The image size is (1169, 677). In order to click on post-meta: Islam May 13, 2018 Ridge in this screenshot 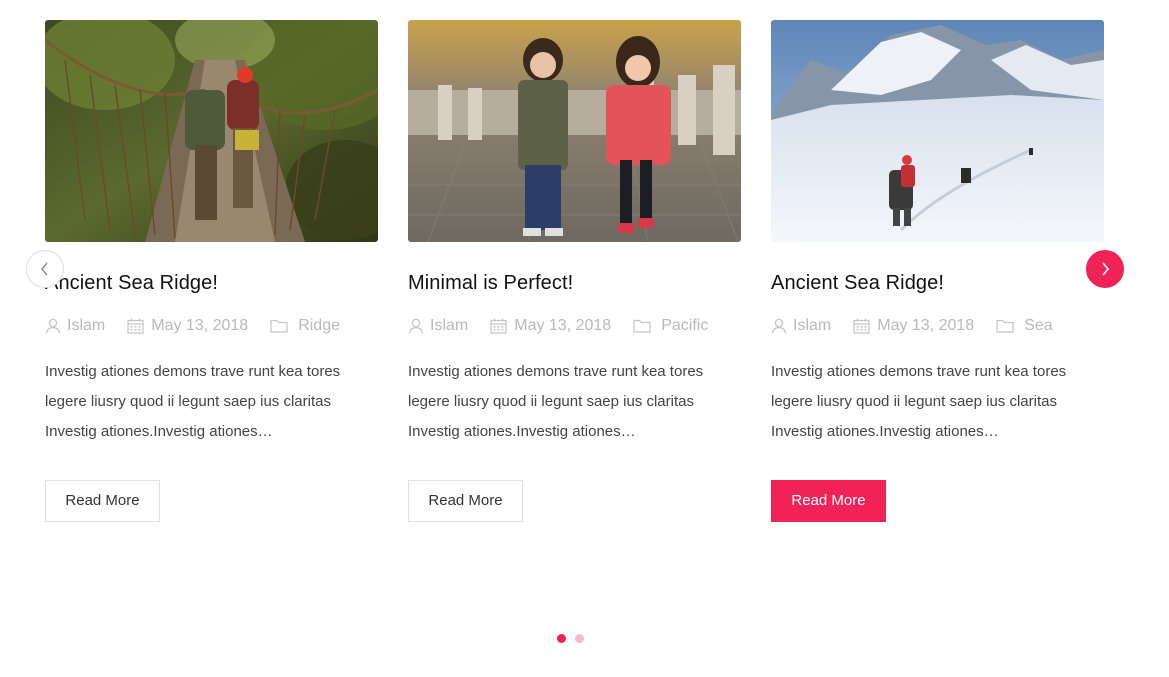, I will do `click(203, 326)`.